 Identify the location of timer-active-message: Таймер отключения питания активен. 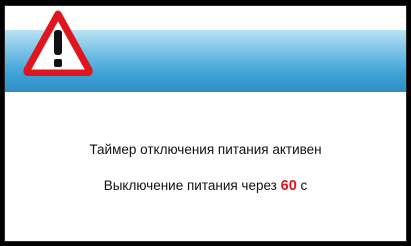
(205, 149).